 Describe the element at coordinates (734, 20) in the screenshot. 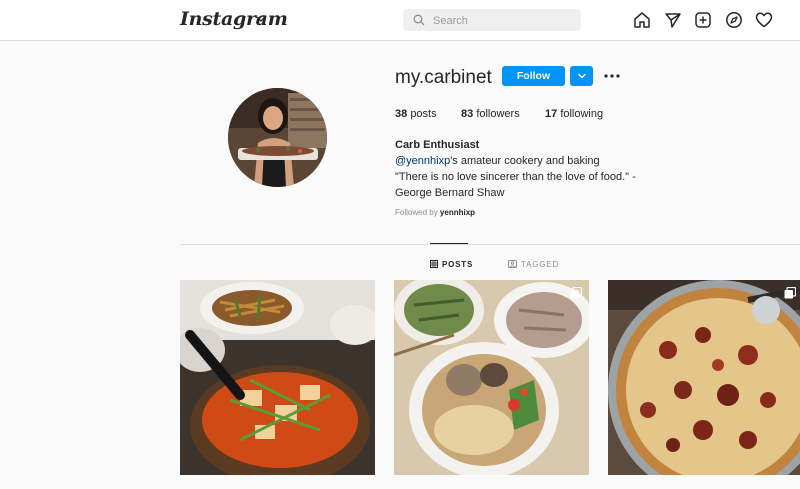

I see `explore-icon` at that location.